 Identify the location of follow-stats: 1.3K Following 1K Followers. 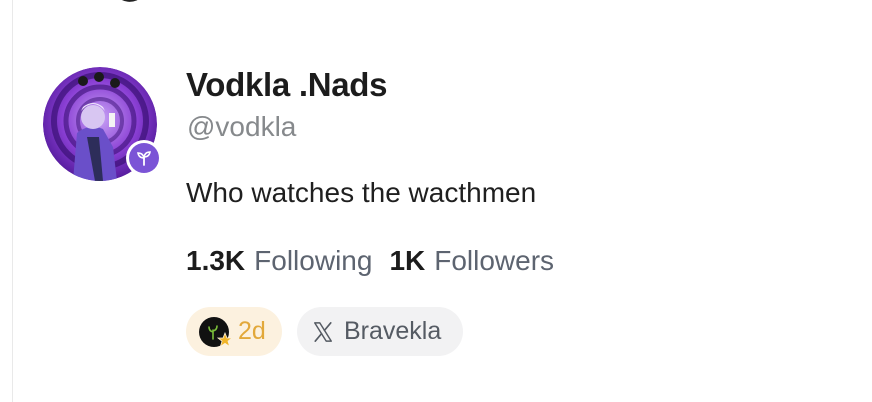
(370, 261).